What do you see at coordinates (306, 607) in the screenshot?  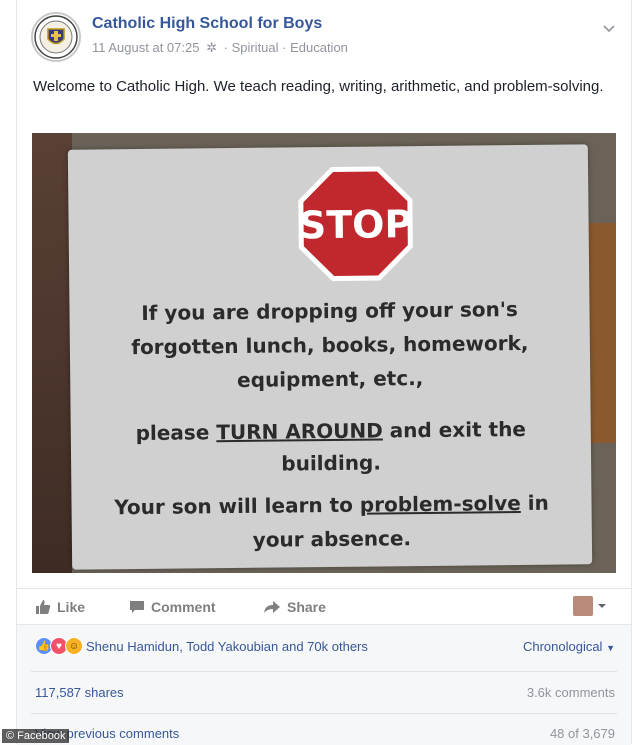 I see `share-label: Share` at bounding box center [306, 607].